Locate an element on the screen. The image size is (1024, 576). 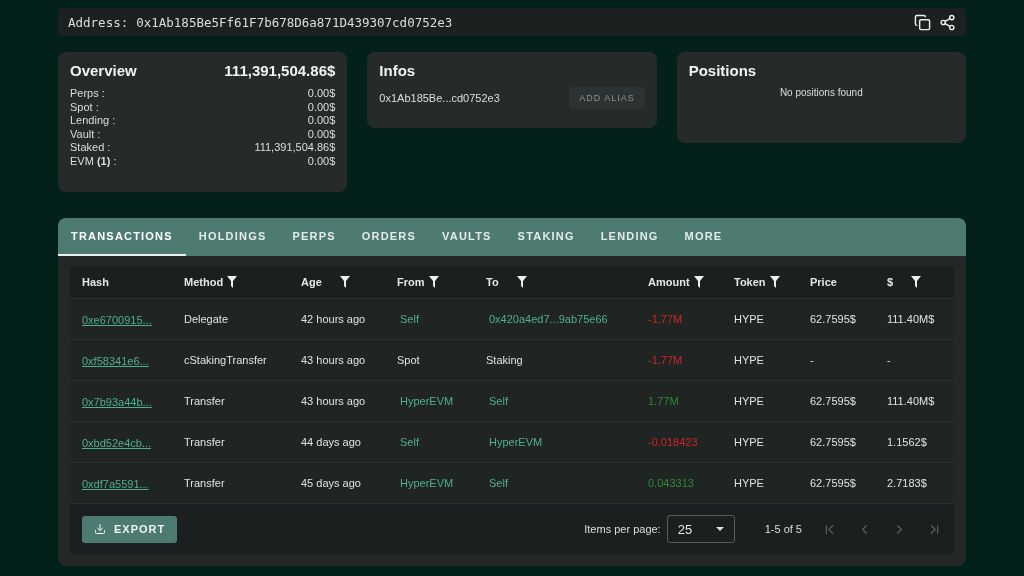
tab: VAULTS is located at coordinates (467, 237).